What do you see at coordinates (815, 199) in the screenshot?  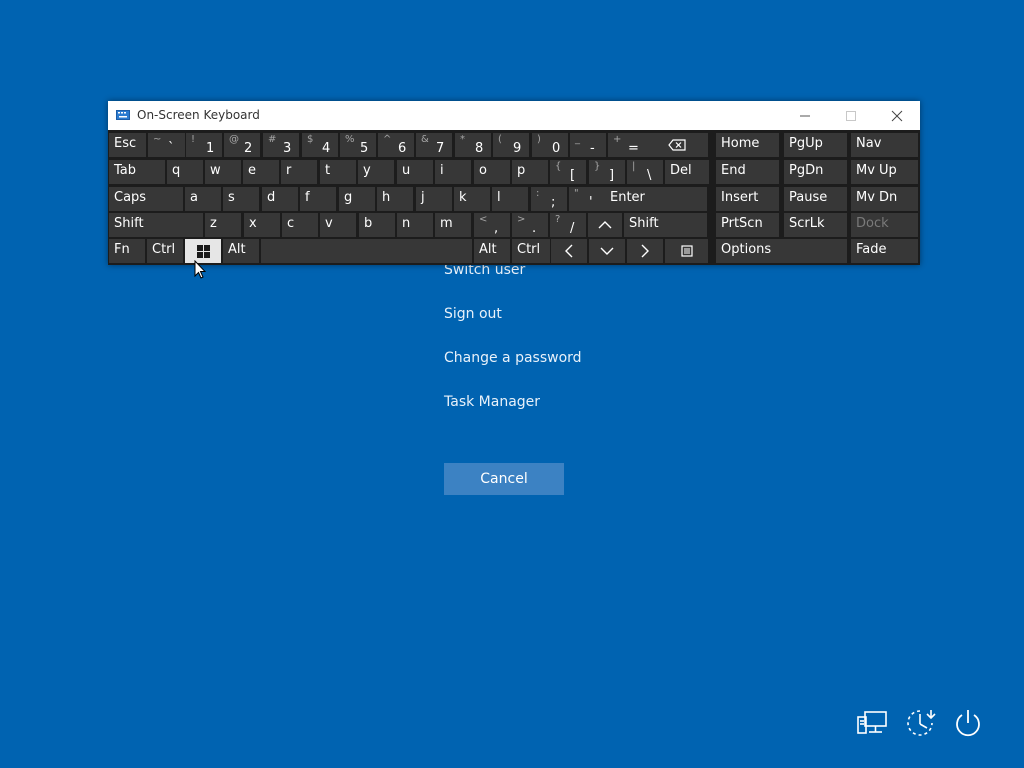 I see `key-pause: Pause` at bounding box center [815, 199].